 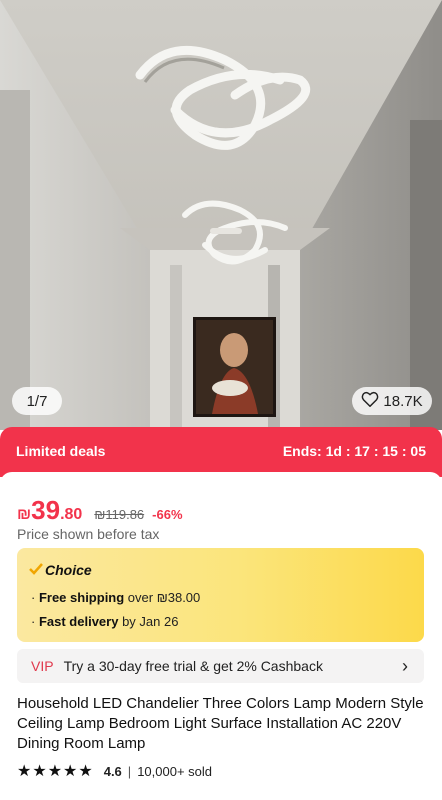 What do you see at coordinates (46, 510) in the screenshot?
I see `price-integer: 39` at bounding box center [46, 510].